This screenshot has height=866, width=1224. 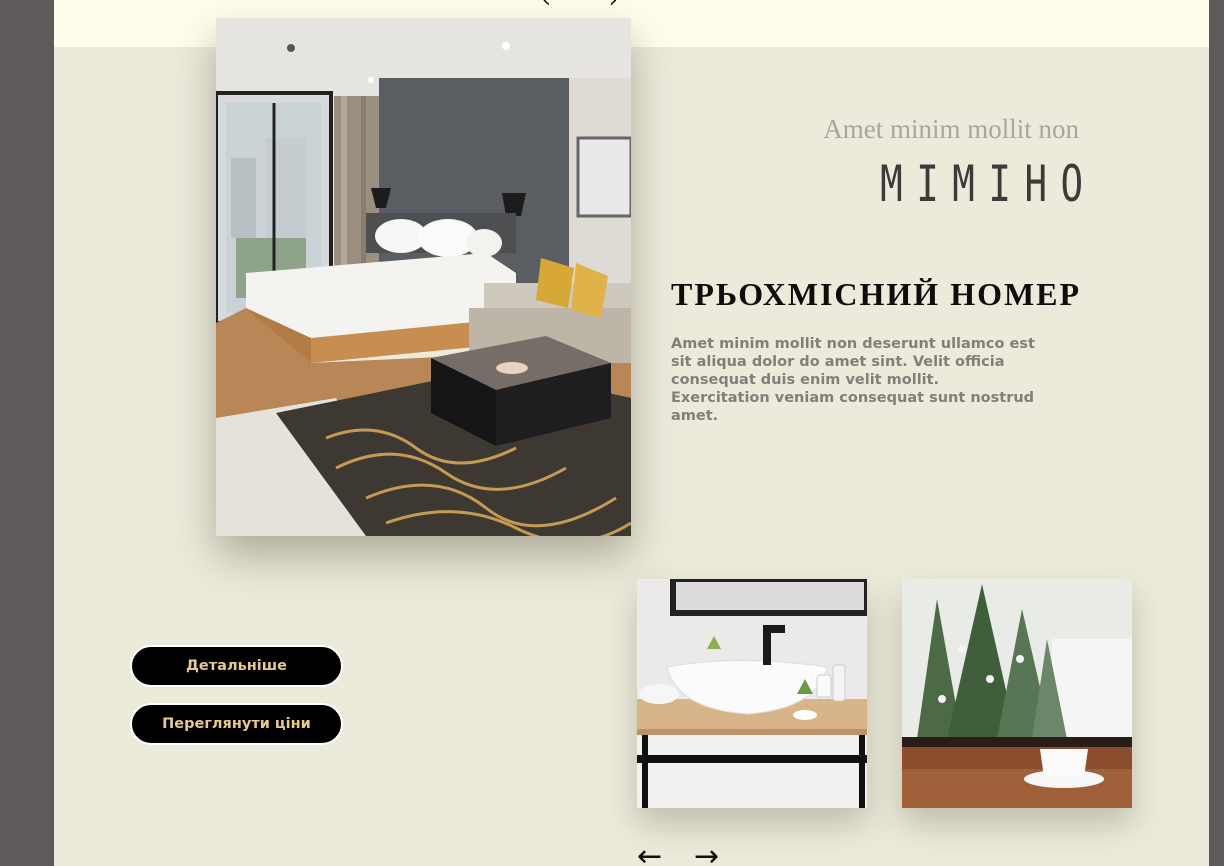 What do you see at coordinates (876, 294) in the screenshot?
I see `room-title: ТРЬОХМІСНИЙ НОМЕР` at bounding box center [876, 294].